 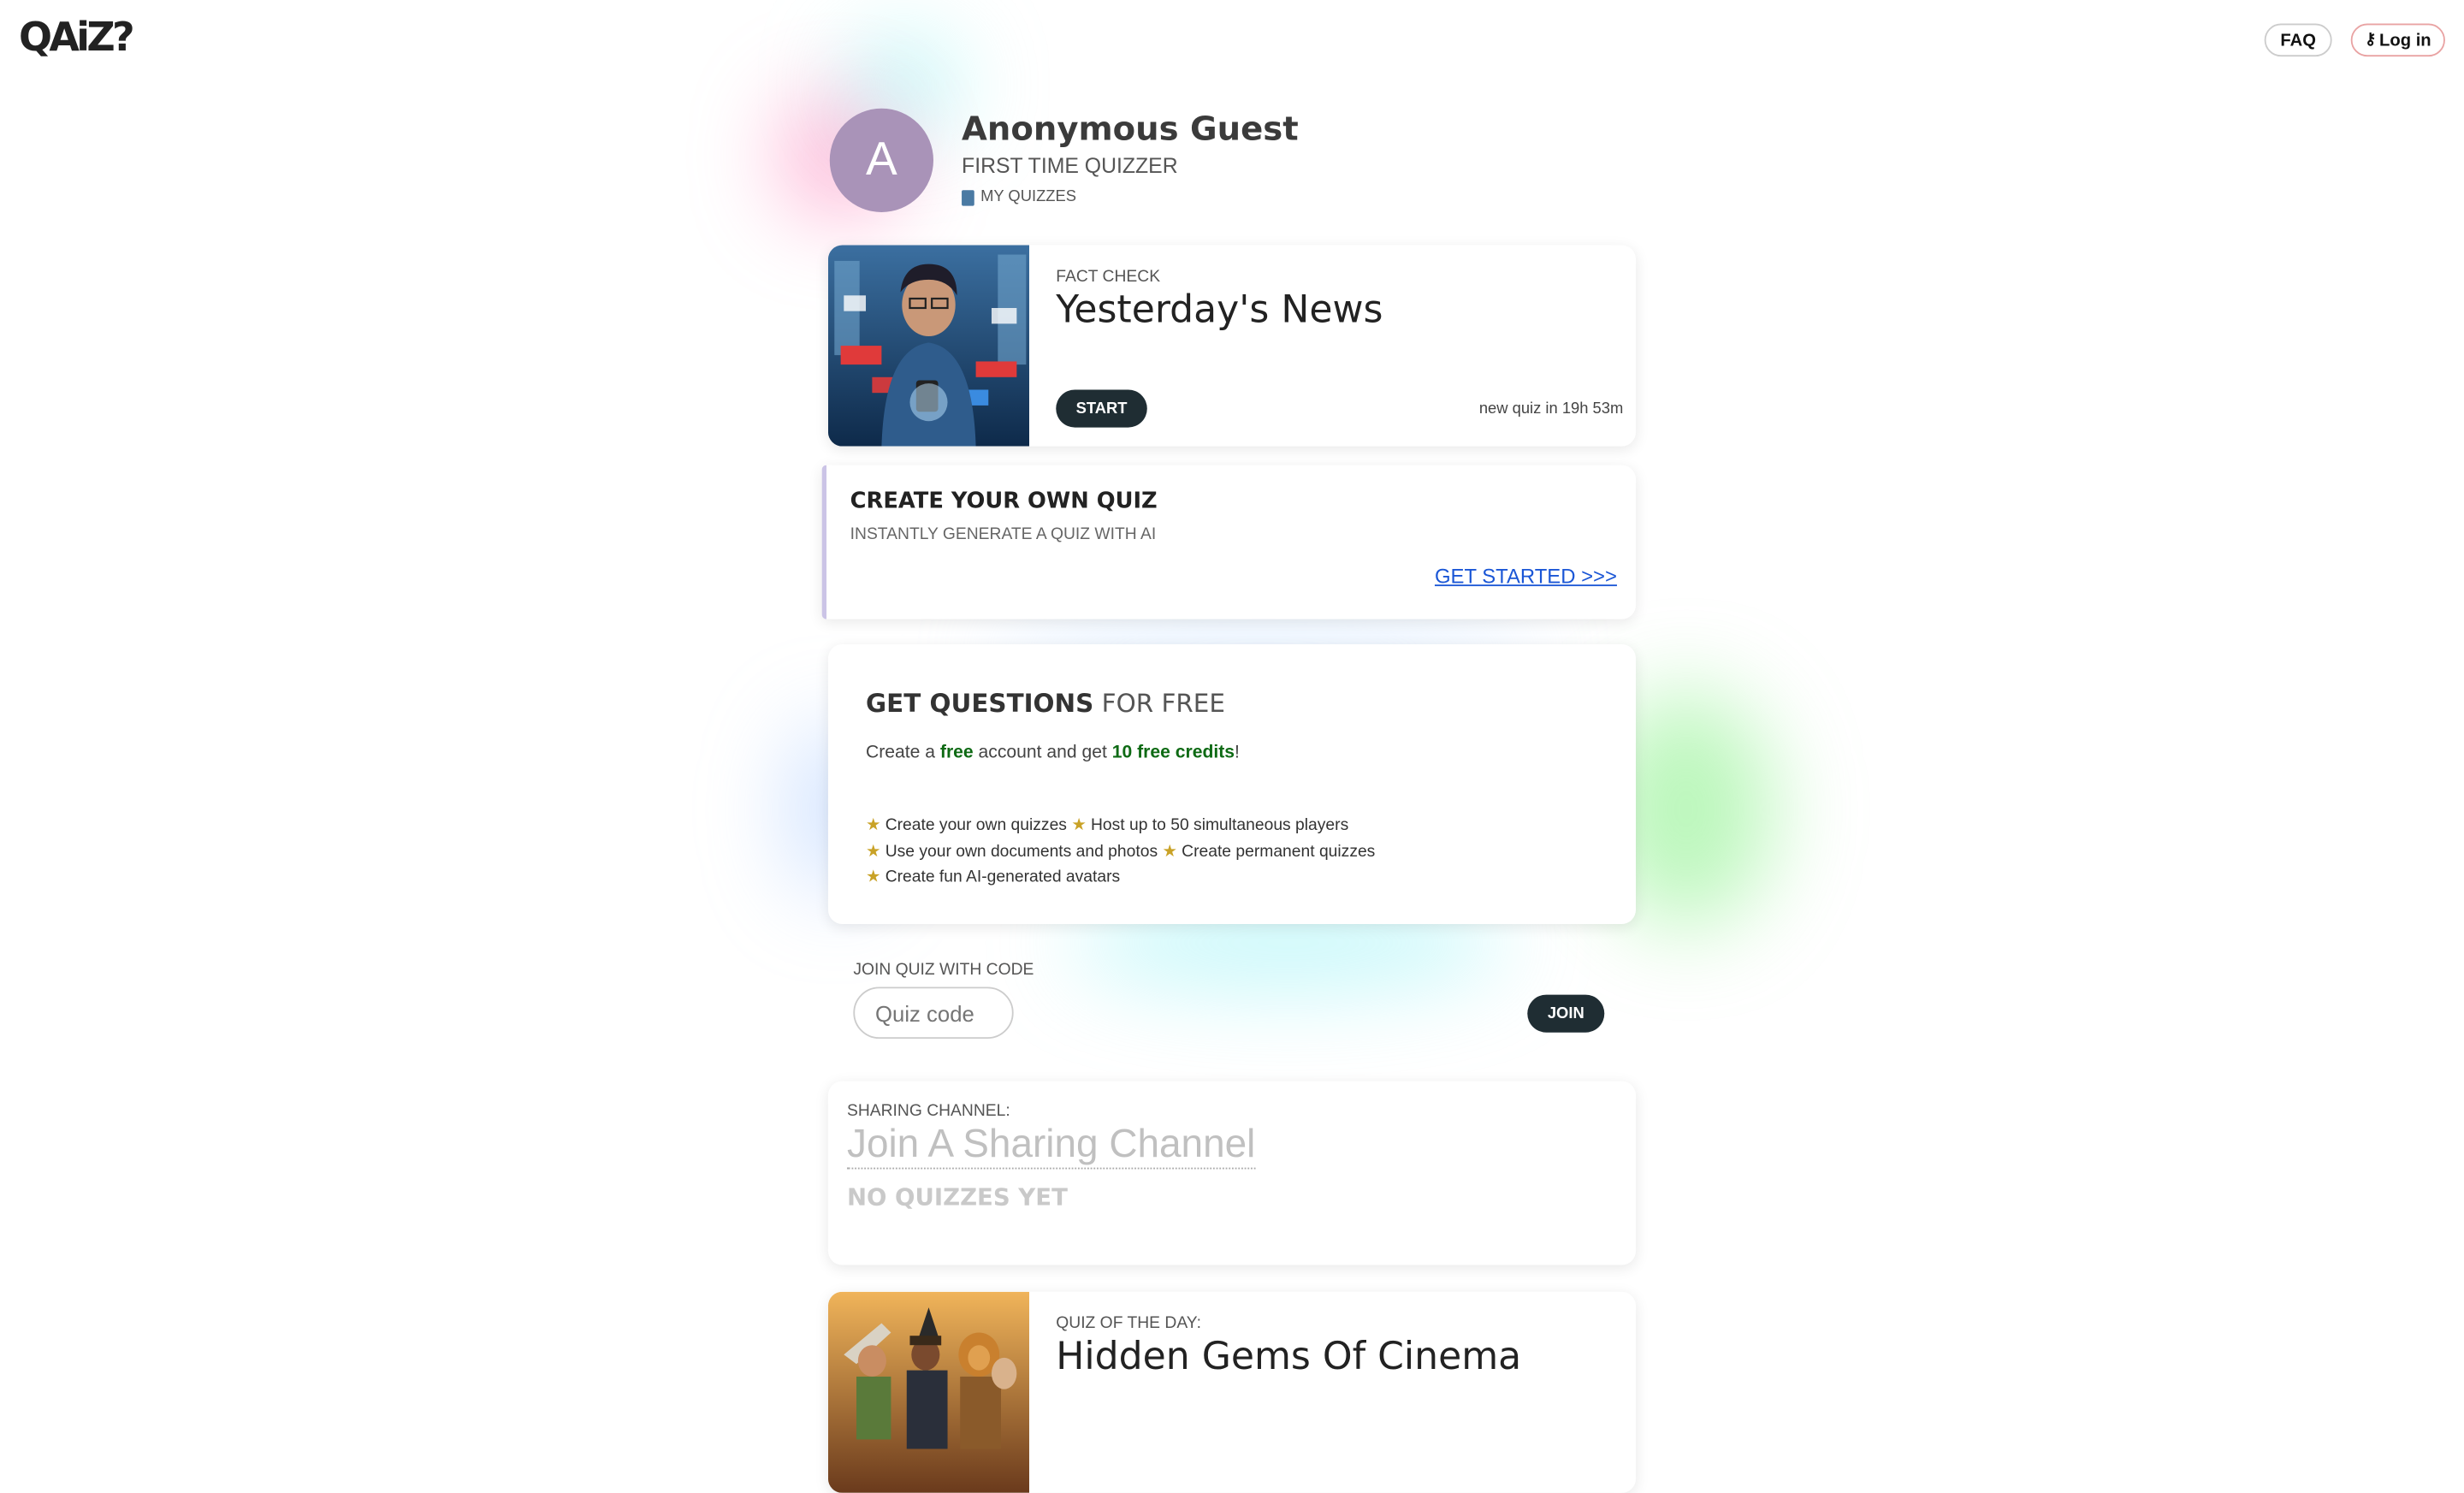 What do you see at coordinates (1101, 408) in the screenshot?
I see `start-button: START` at bounding box center [1101, 408].